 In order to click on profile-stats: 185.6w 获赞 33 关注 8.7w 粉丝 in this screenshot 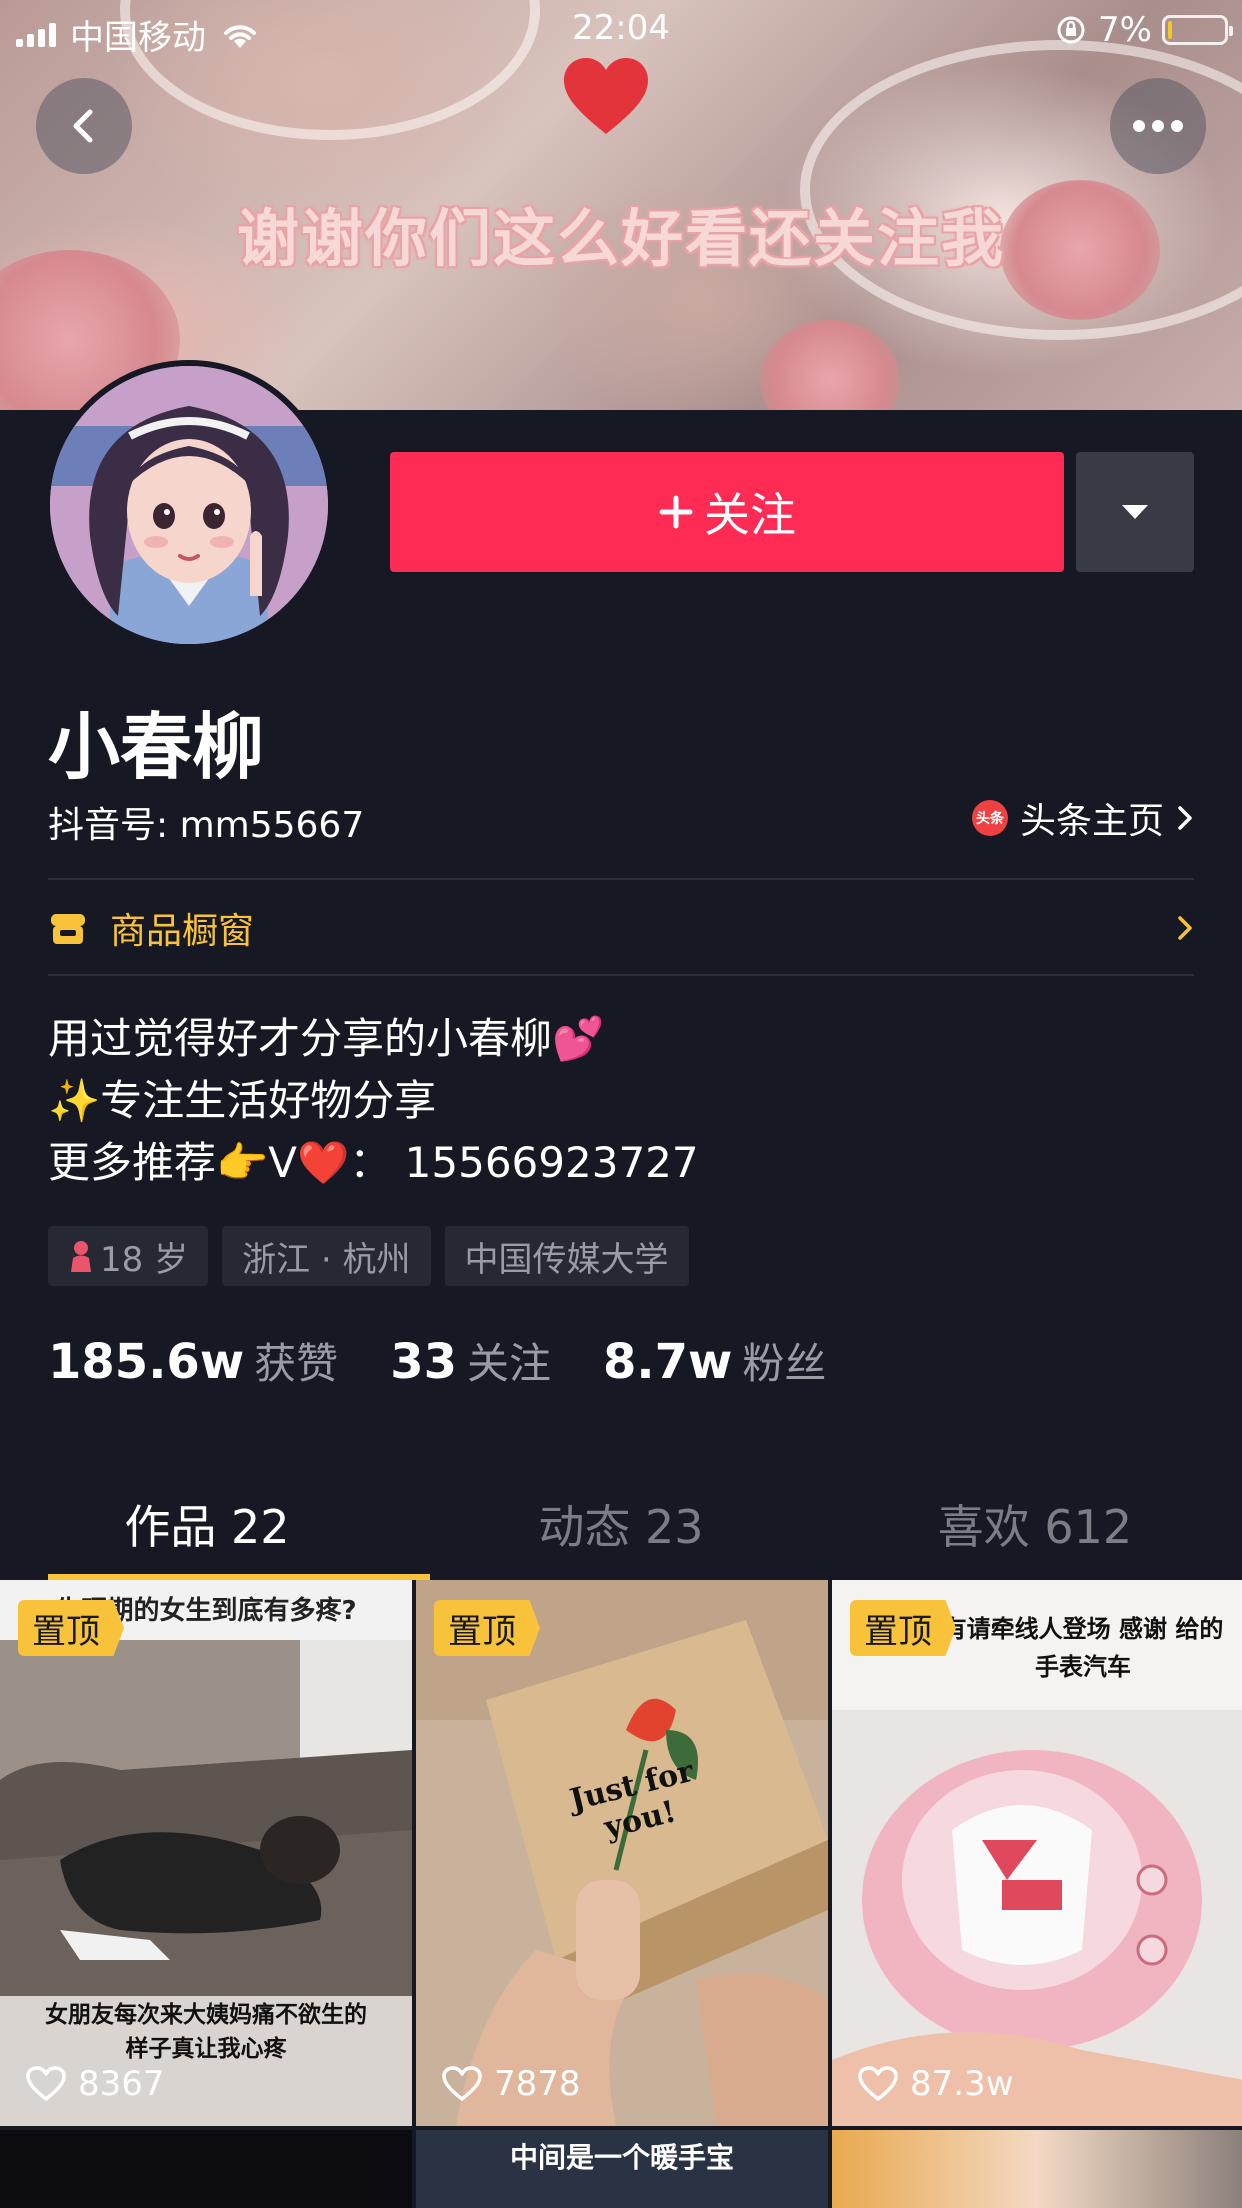, I will do `click(463, 1360)`.